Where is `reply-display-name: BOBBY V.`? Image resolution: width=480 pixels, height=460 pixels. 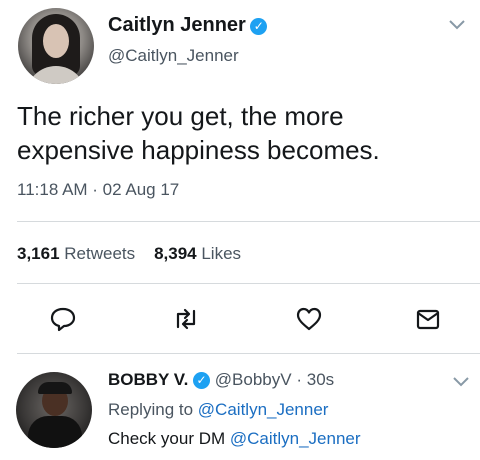
reply-display-name: BOBBY V. is located at coordinates (148, 379).